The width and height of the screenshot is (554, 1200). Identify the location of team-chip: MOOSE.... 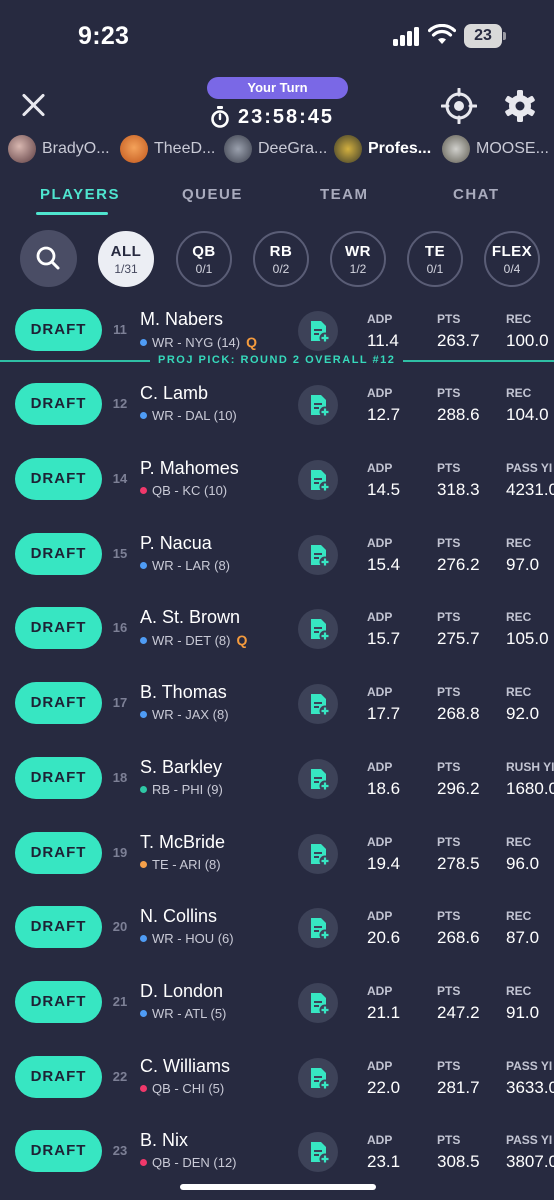
(495, 149).